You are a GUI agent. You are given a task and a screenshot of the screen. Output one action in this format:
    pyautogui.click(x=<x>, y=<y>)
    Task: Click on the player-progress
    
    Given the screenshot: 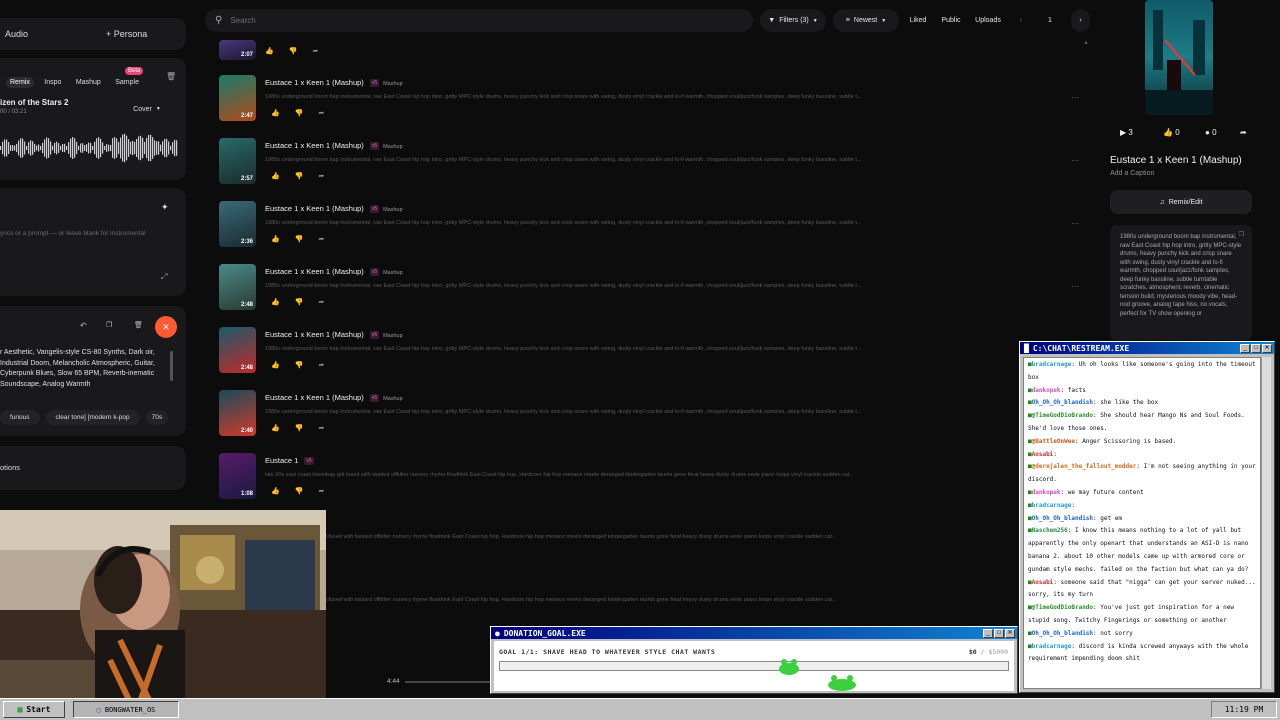 What is the action you would take?
    pyautogui.click(x=447, y=682)
    